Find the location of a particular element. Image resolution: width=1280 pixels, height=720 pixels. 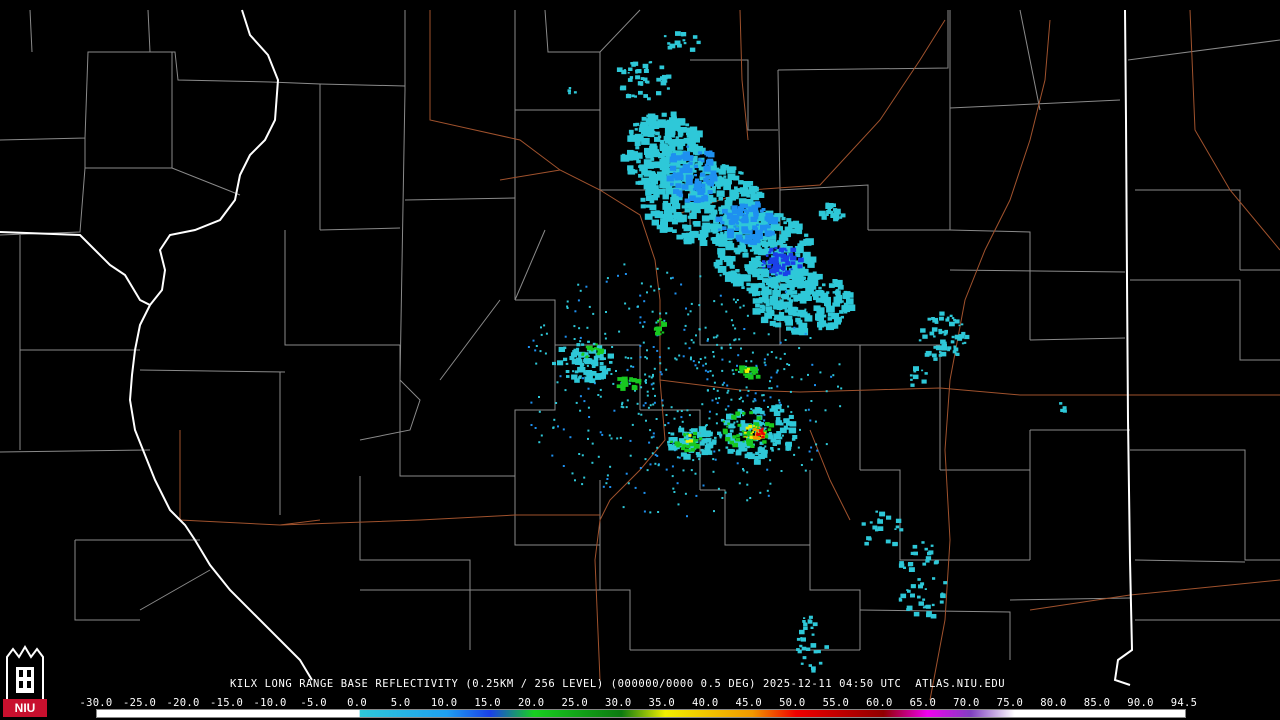

colorscale-label: -10.0 is located at coordinates (270, 703).